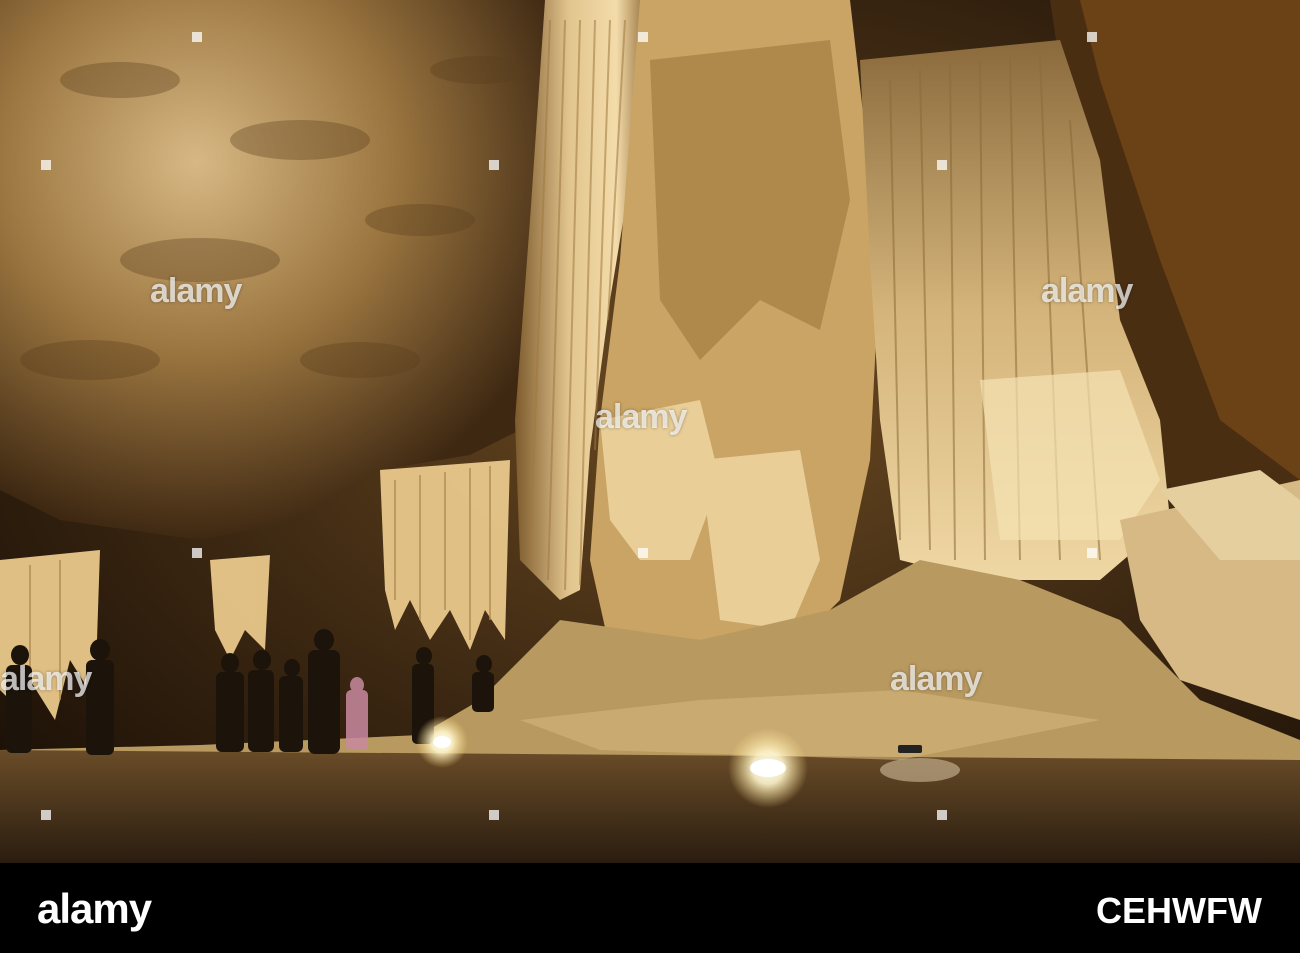 The width and height of the screenshot is (1300, 953). Describe the element at coordinates (1179, 910) in the screenshot. I see `image-code: CEHWFW` at that location.